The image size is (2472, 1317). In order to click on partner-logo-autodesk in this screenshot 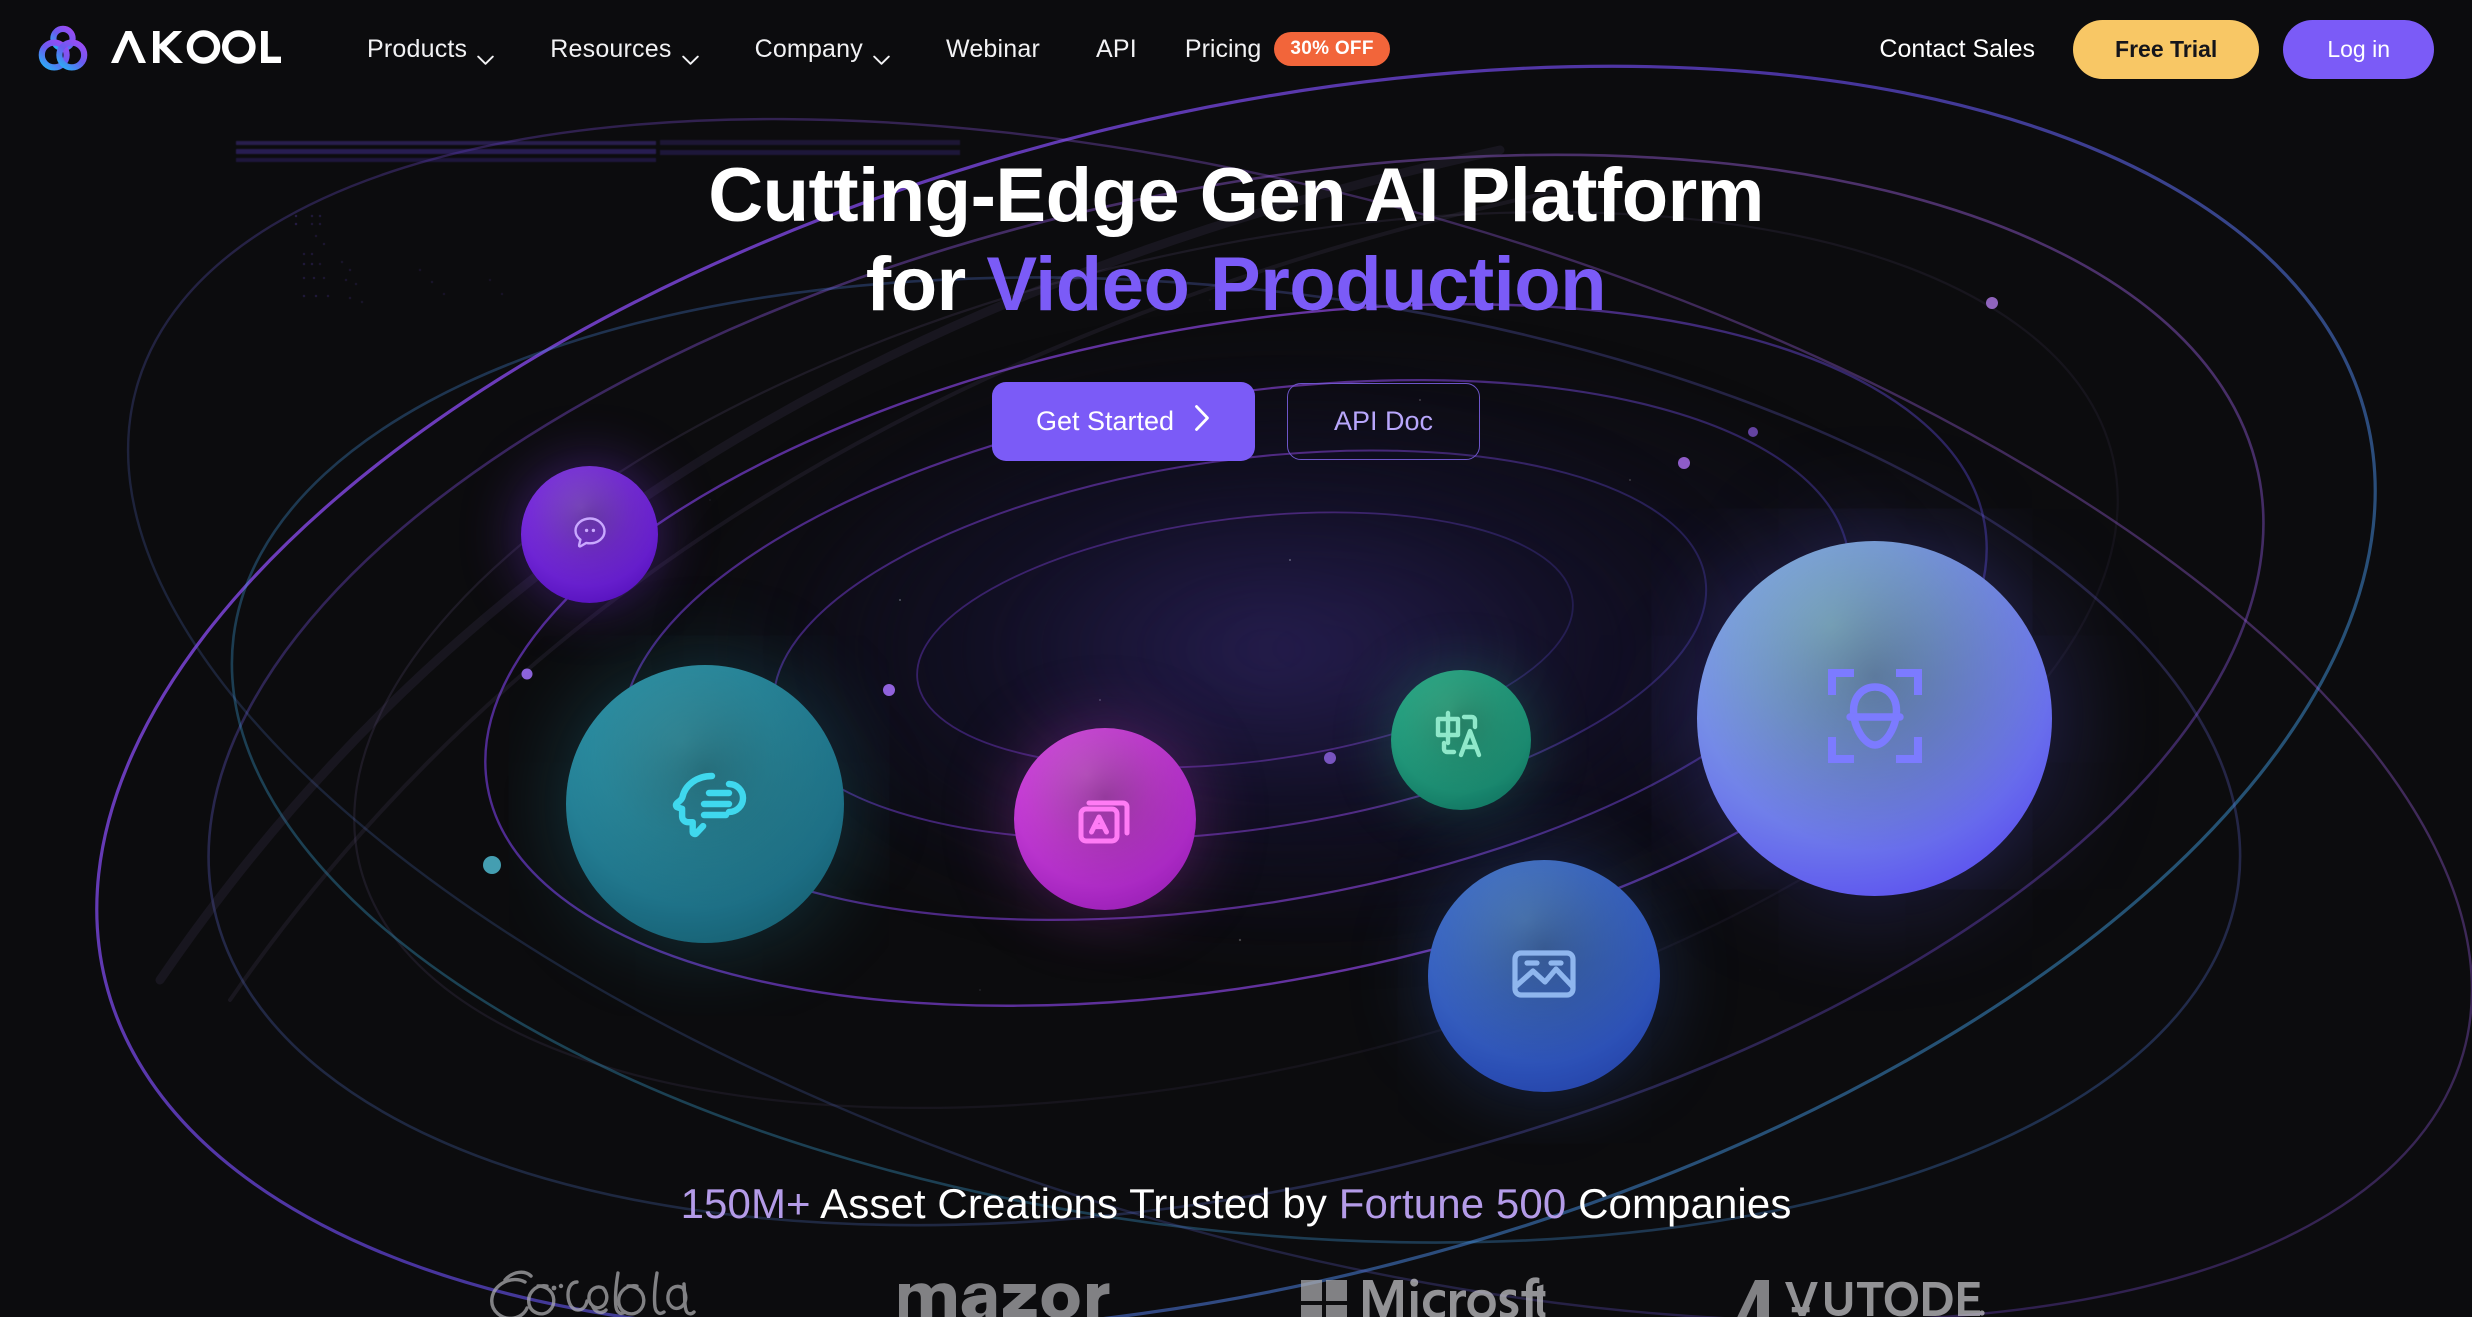, I will do `click(1857, 1291)`.